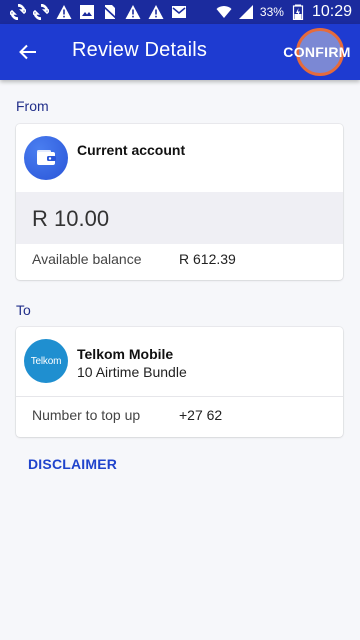  What do you see at coordinates (140, 50) in the screenshot?
I see `page-title: Review Details` at bounding box center [140, 50].